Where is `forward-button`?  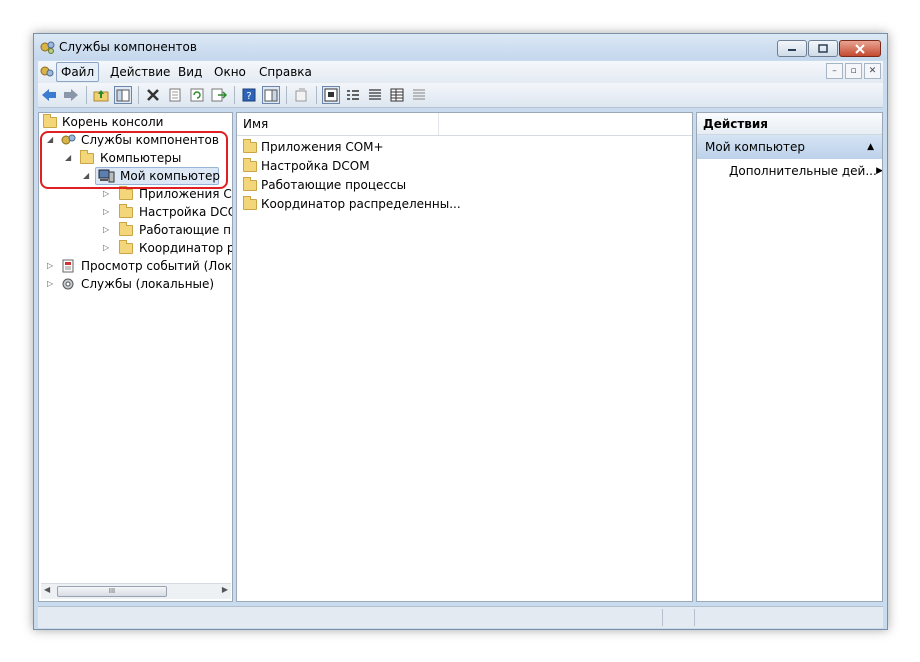
forward-button is located at coordinates (71, 95).